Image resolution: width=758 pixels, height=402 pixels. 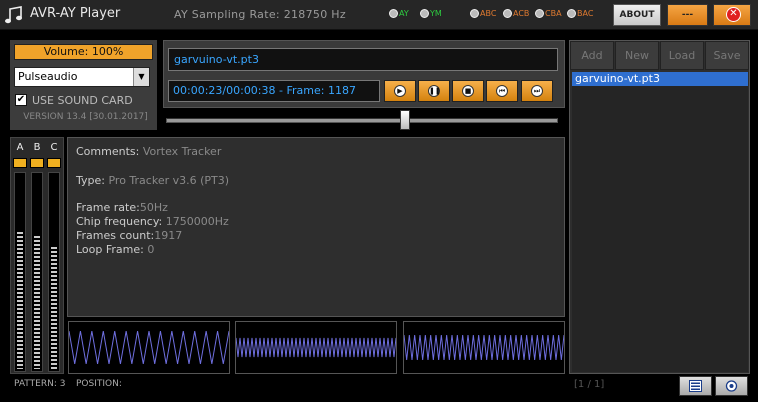 What do you see at coordinates (687, 15) in the screenshot?
I see `minimize-button: ---` at bounding box center [687, 15].